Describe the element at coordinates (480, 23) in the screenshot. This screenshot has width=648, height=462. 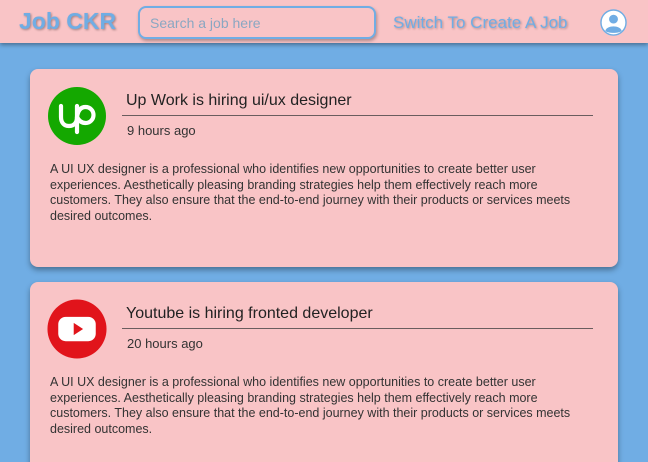
I see `switch-to-create-job-link: Switch To Create A Job` at that location.